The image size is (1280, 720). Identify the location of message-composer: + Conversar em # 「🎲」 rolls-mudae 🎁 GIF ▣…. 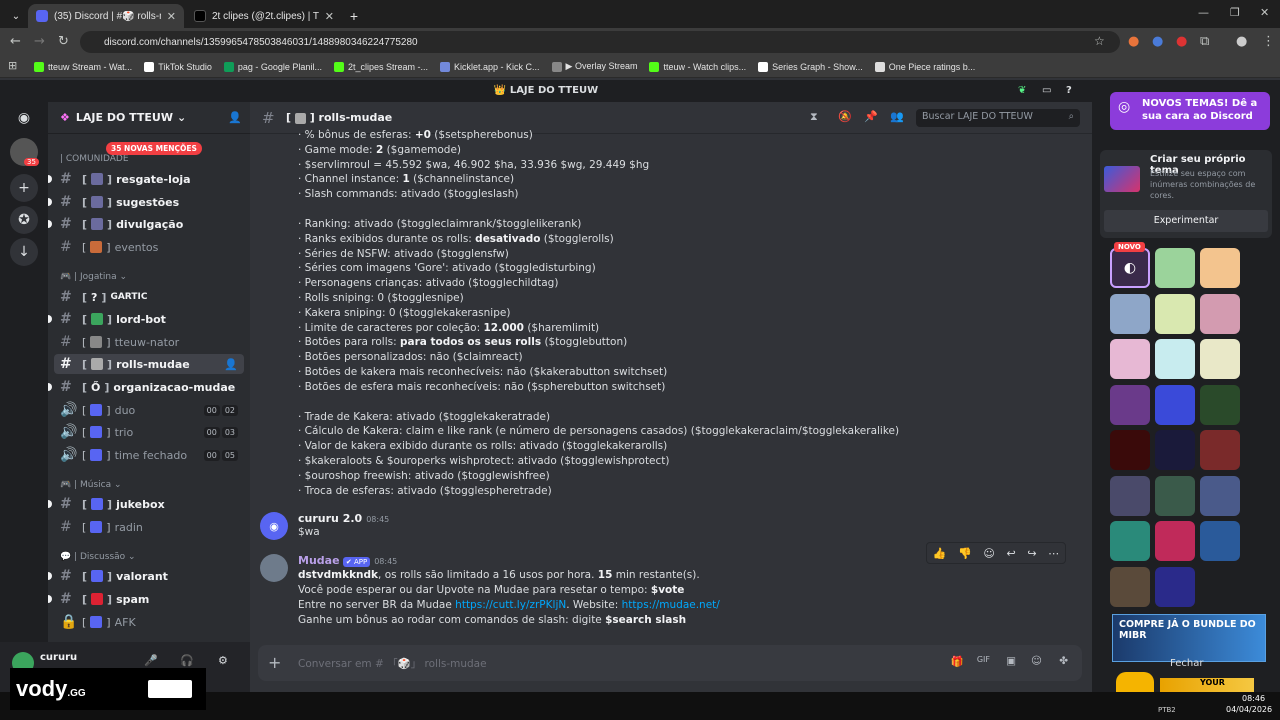
(670, 663).